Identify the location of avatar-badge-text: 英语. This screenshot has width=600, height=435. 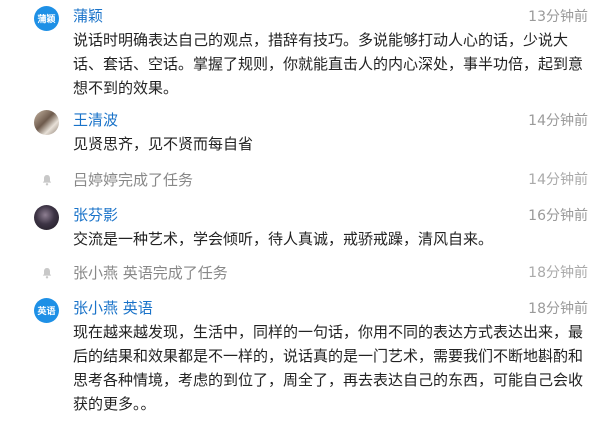
(46, 312).